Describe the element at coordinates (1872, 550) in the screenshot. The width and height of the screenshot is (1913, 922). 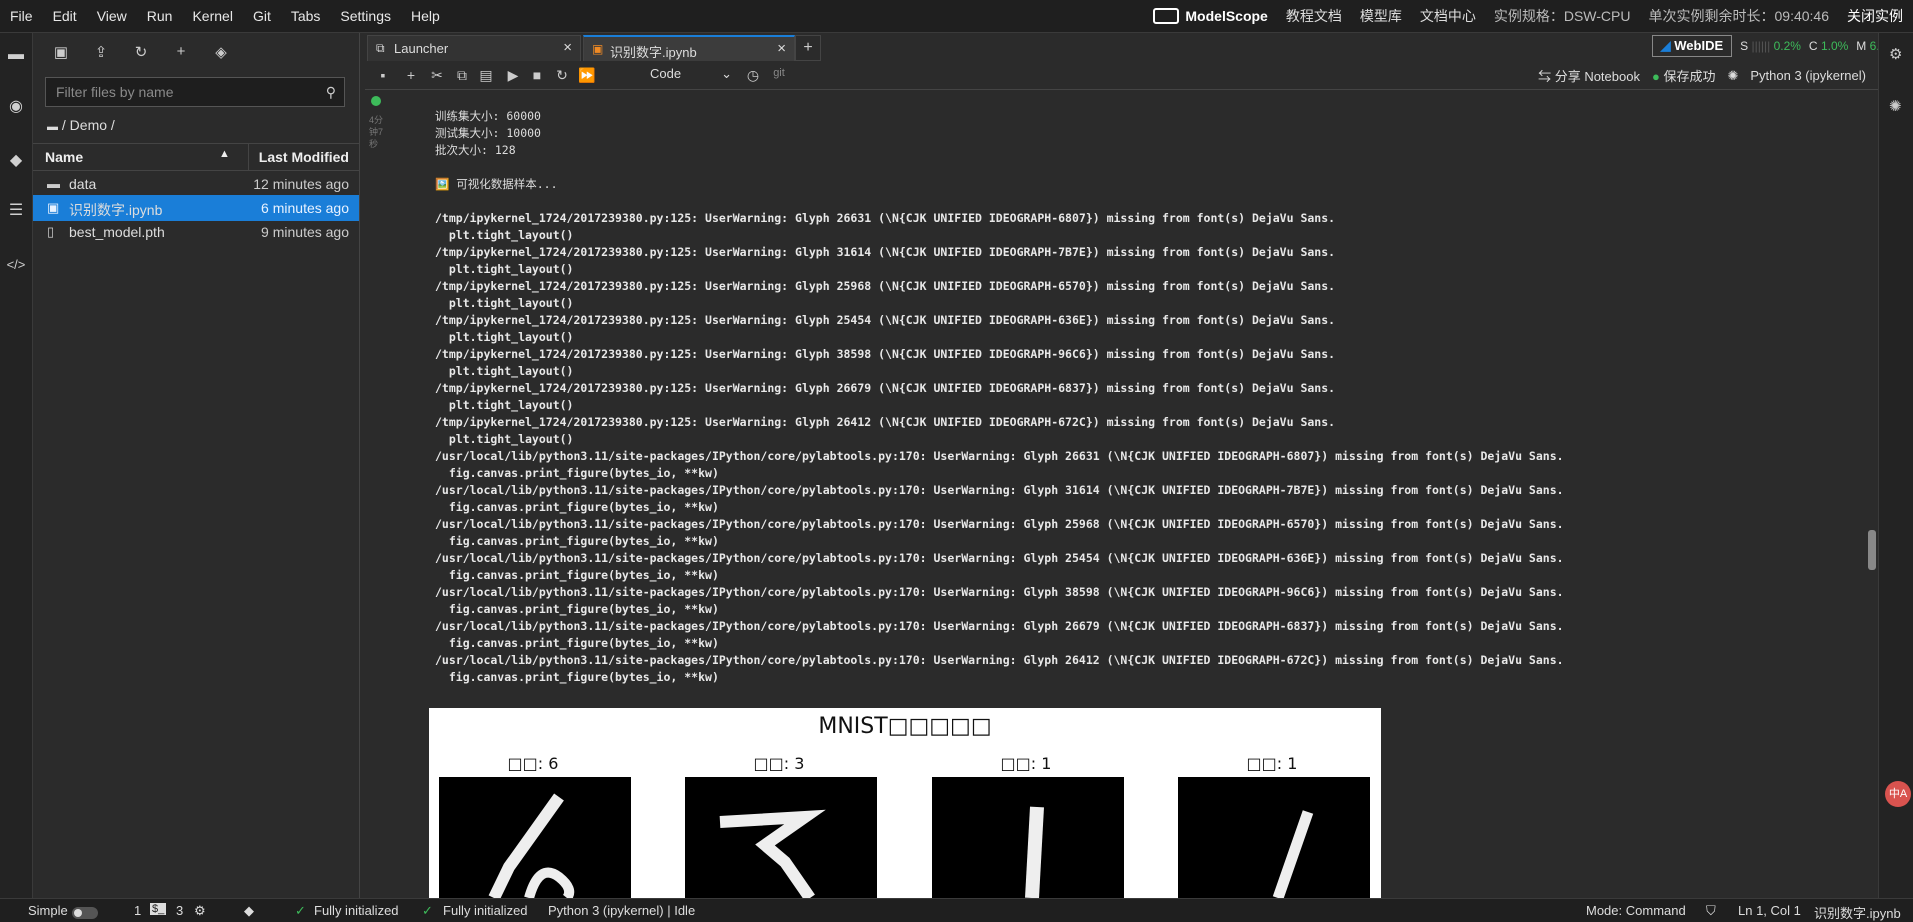
I see `scrollbar-thumb` at that location.